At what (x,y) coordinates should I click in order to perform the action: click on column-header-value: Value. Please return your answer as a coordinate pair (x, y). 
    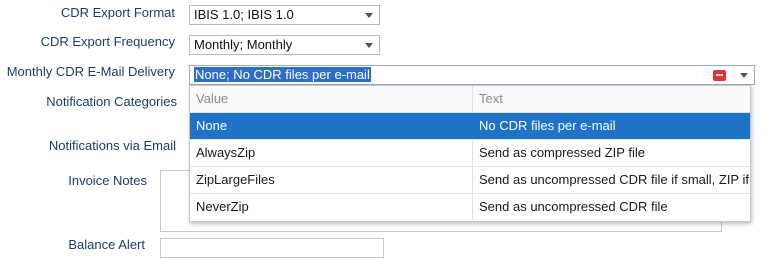
    Looking at the image, I should click on (212, 98).